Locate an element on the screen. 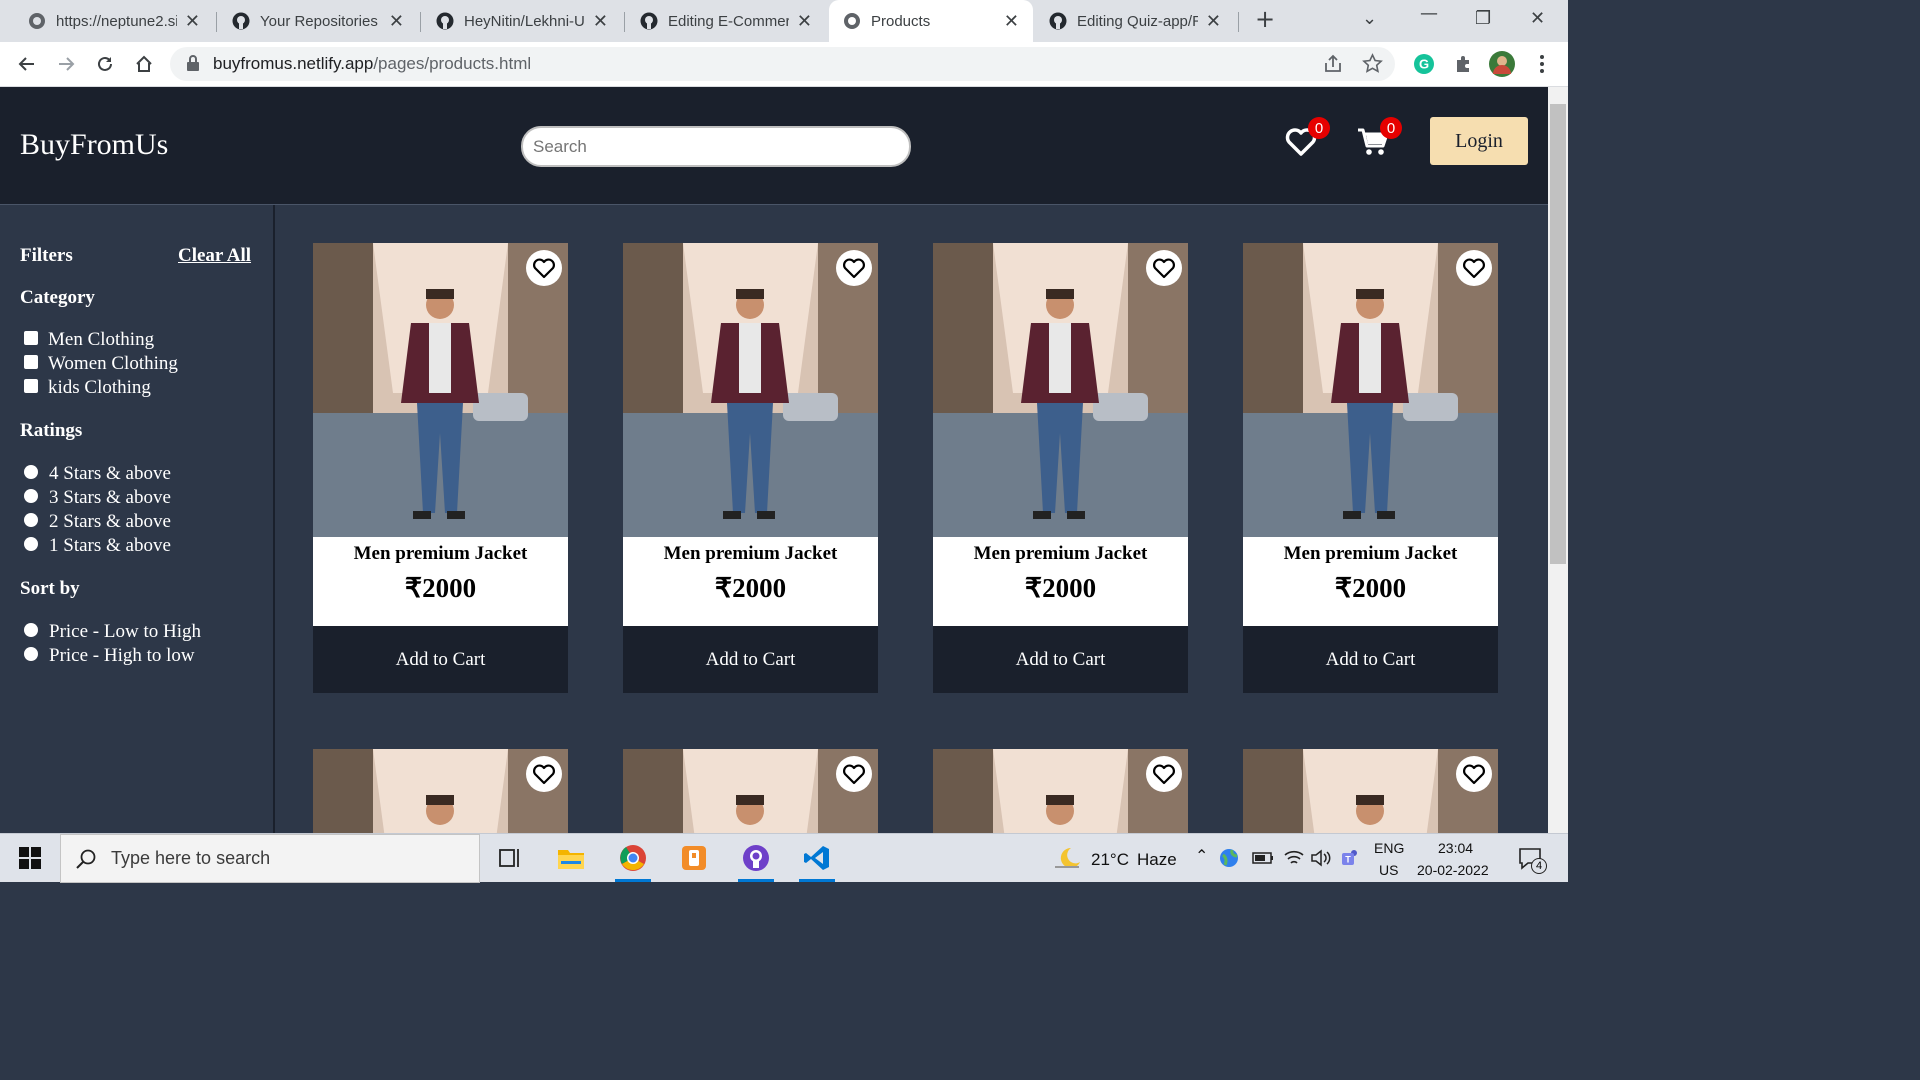  category-option-men: Men Clothing is located at coordinates (89, 340).